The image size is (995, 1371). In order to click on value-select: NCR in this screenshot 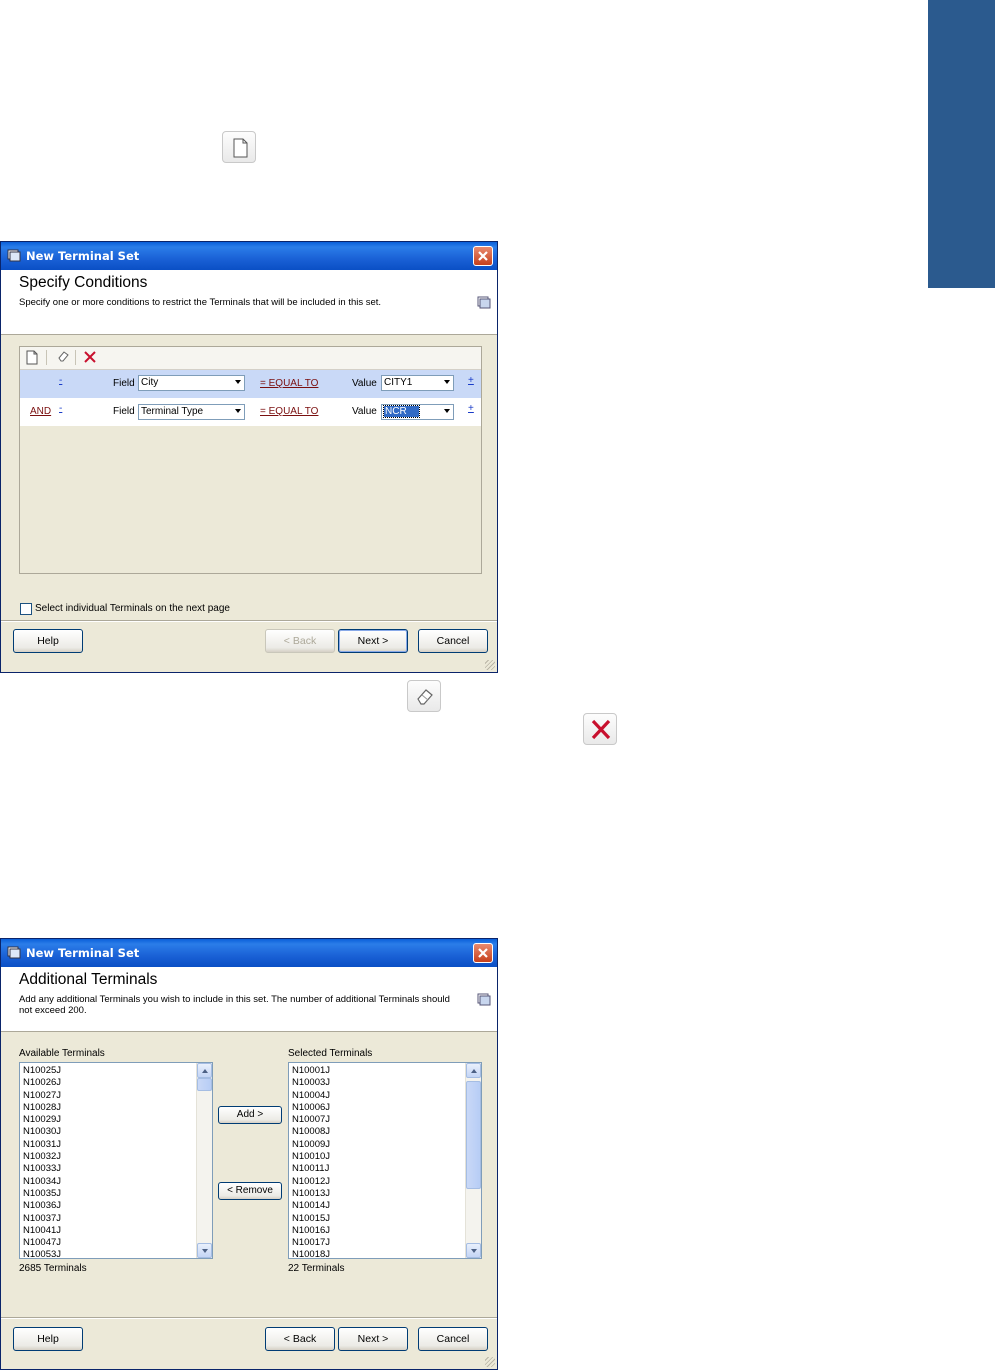, I will do `click(417, 412)`.